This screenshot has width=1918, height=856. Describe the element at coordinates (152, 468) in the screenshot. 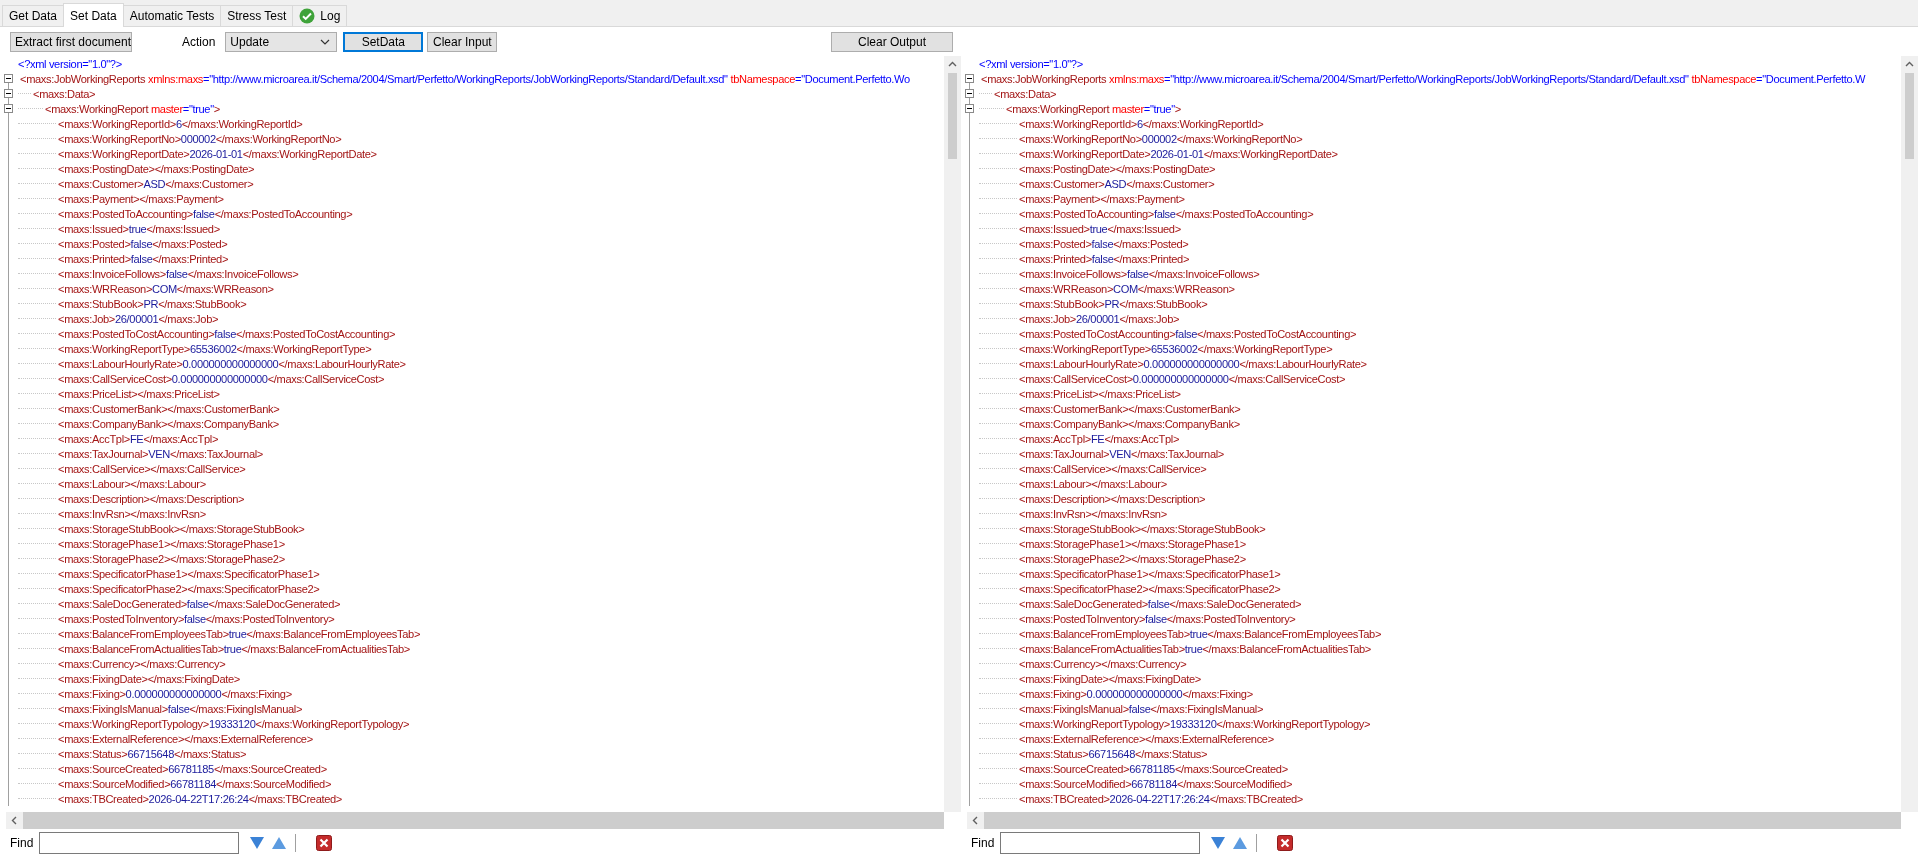

I see `xml-line: <maxs:CallService></maxs:CallService>` at that location.